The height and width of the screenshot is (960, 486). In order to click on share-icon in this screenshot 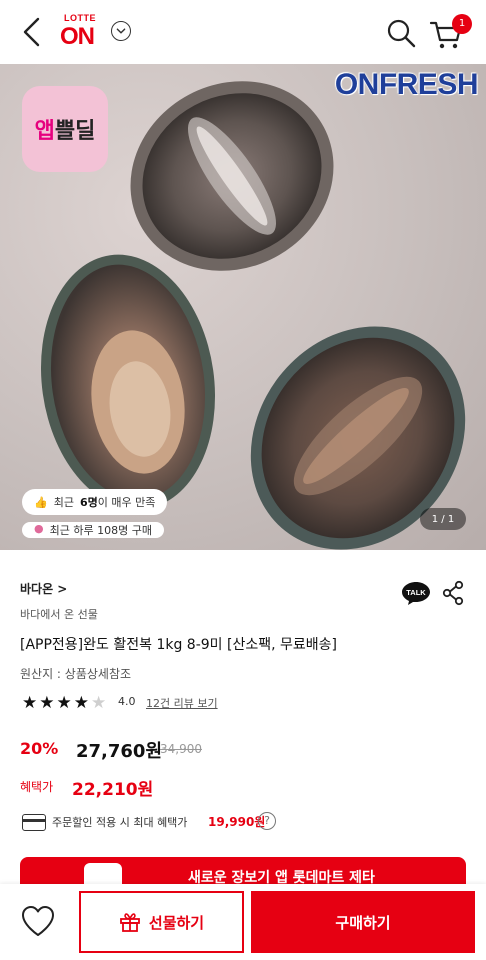, I will do `click(453, 593)`.